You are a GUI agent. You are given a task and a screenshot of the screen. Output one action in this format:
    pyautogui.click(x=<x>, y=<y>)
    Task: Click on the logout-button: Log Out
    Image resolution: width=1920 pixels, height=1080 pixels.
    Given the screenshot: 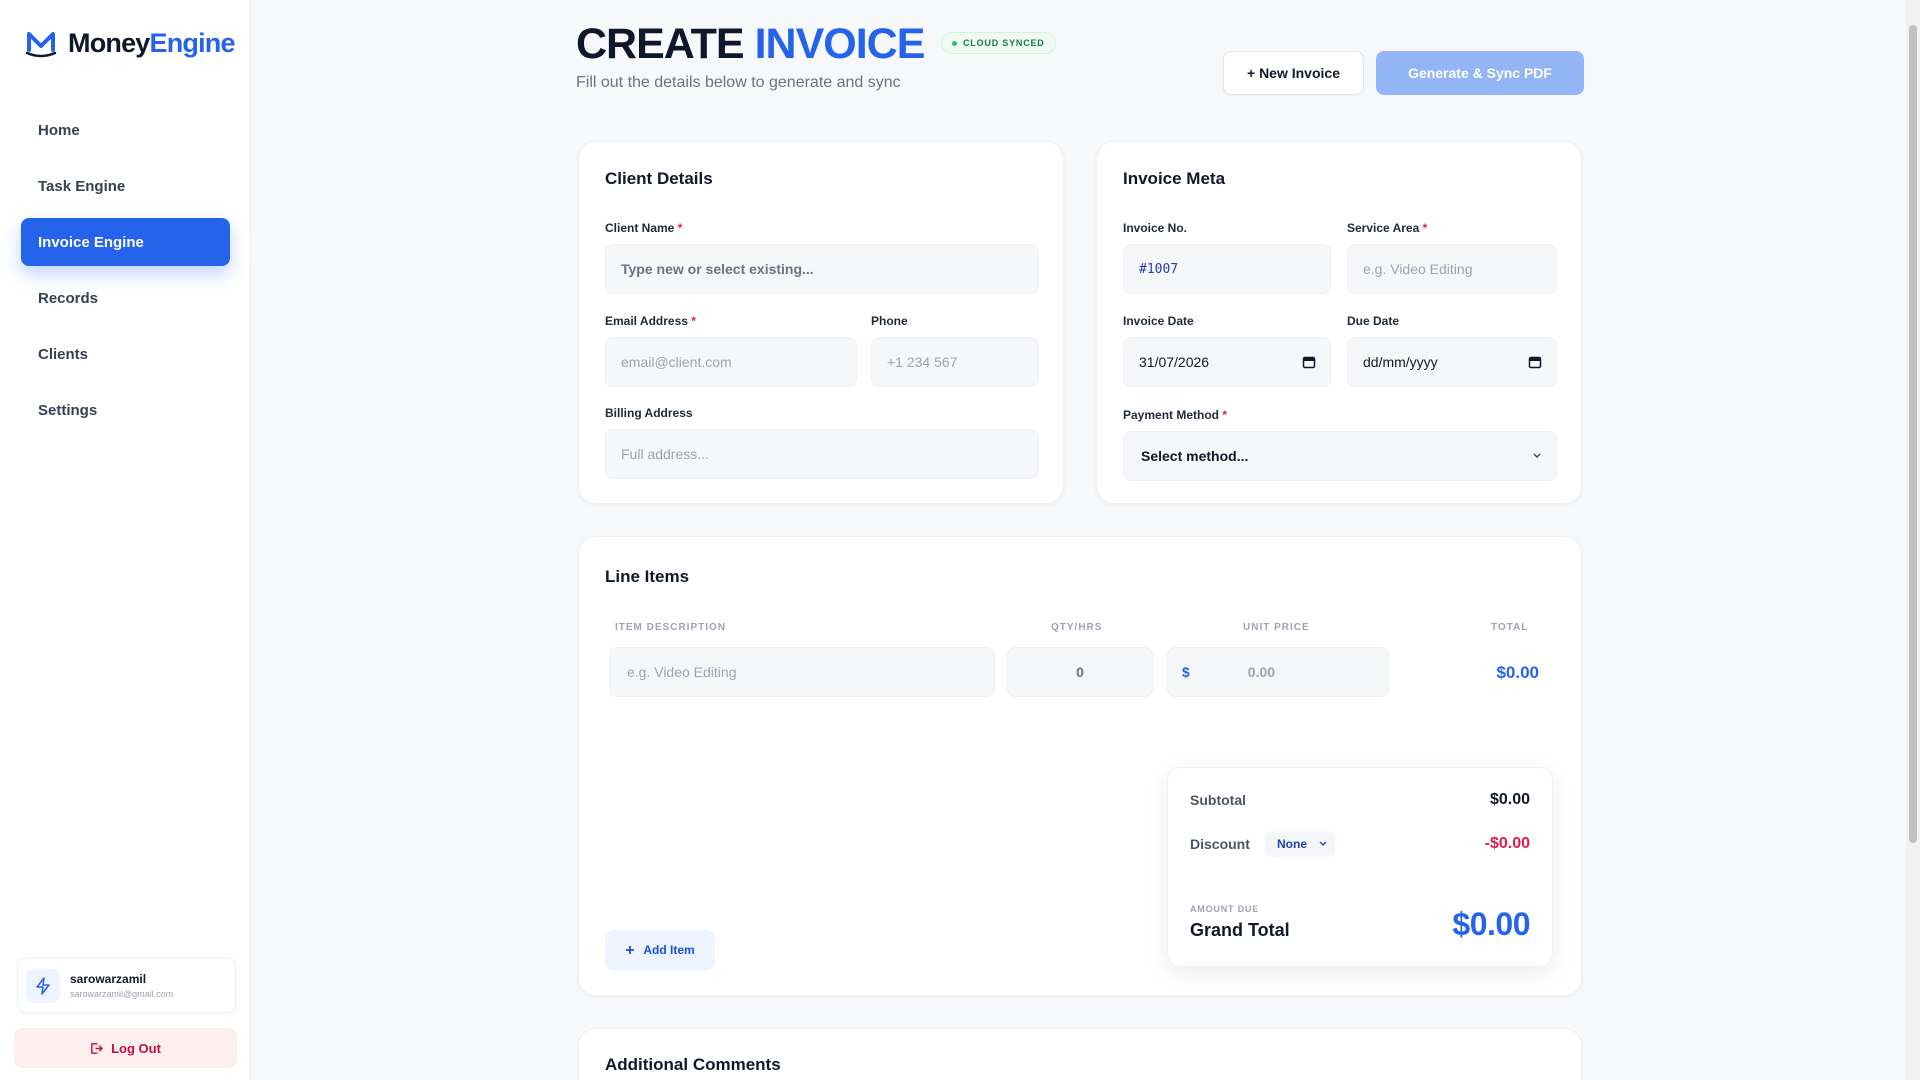 What is the action you would take?
    pyautogui.click(x=125, y=1048)
    